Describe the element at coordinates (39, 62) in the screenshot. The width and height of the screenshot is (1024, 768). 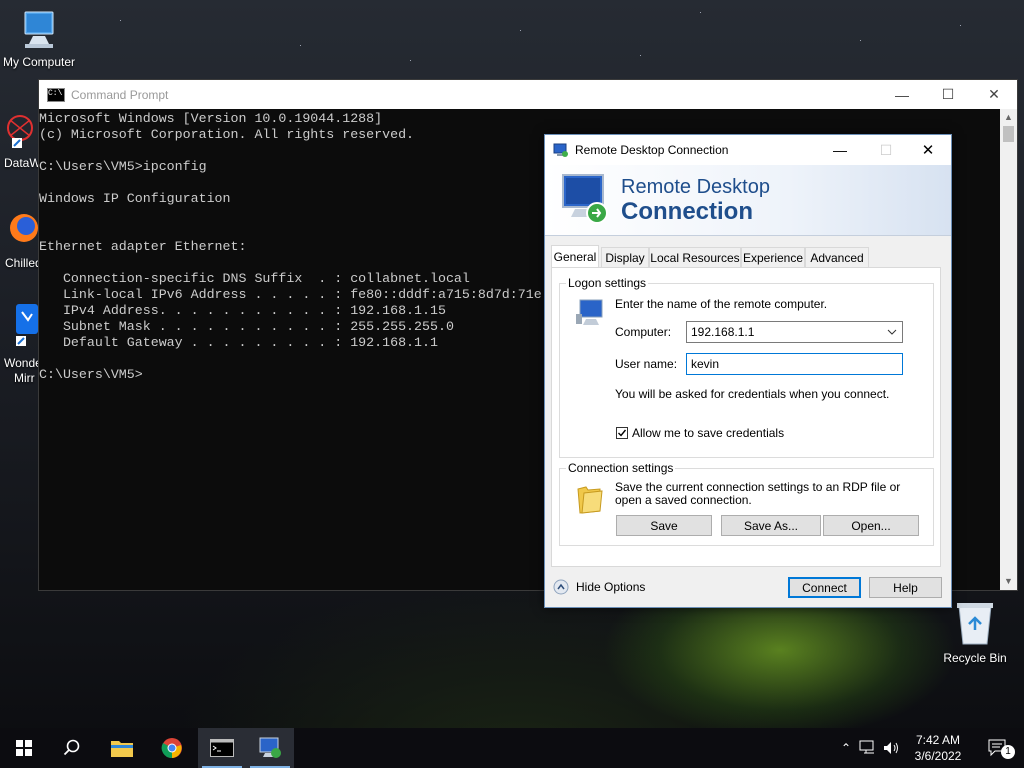
I see `desktop-icon-label: My Computer` at that location.